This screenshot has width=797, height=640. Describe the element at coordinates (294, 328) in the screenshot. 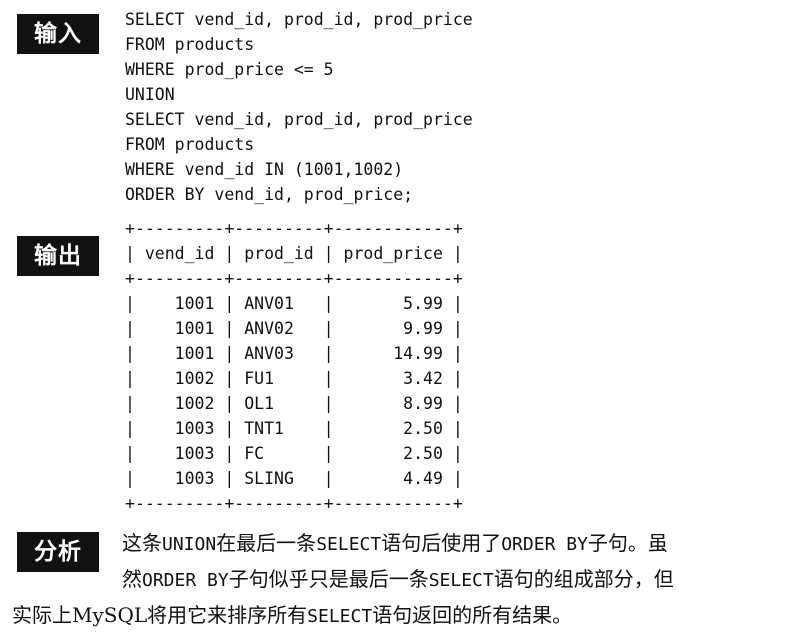

I see `table-row: | 1001 | ANV02 | 9.99 |` at that location.